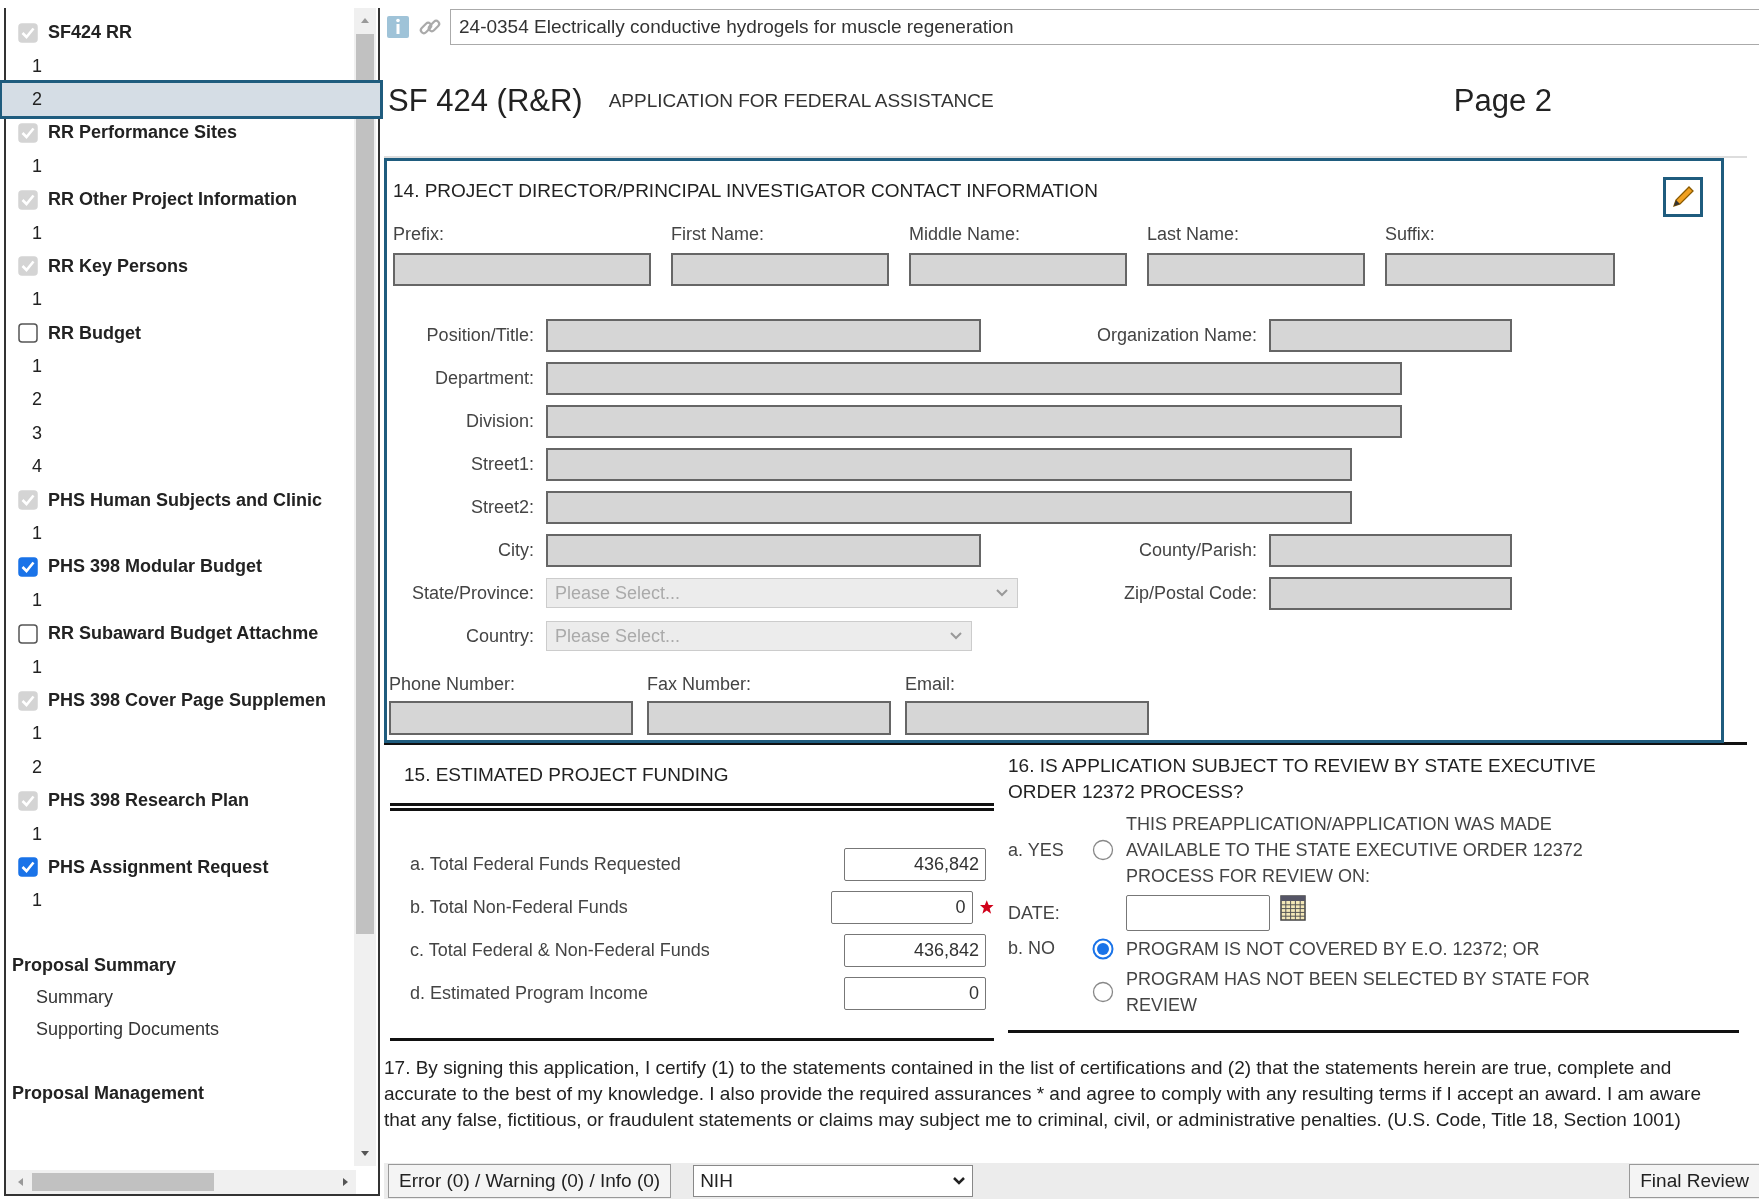 The image size is (1759, 1199). I want to click on form-name: PHS Assignment Request, so click(158, 867).